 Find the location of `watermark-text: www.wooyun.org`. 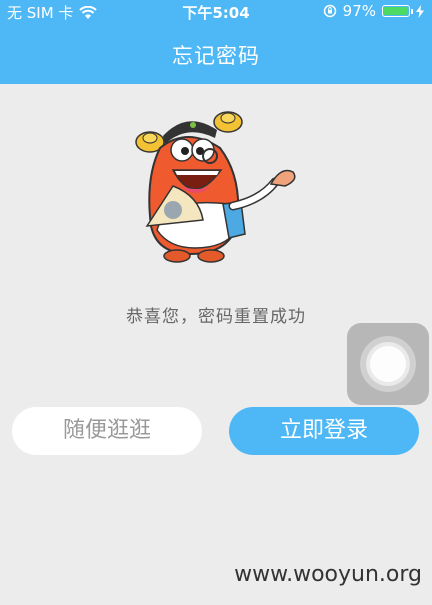

watermark-text: www.wooyun.org is located at coordinates (328, 574).